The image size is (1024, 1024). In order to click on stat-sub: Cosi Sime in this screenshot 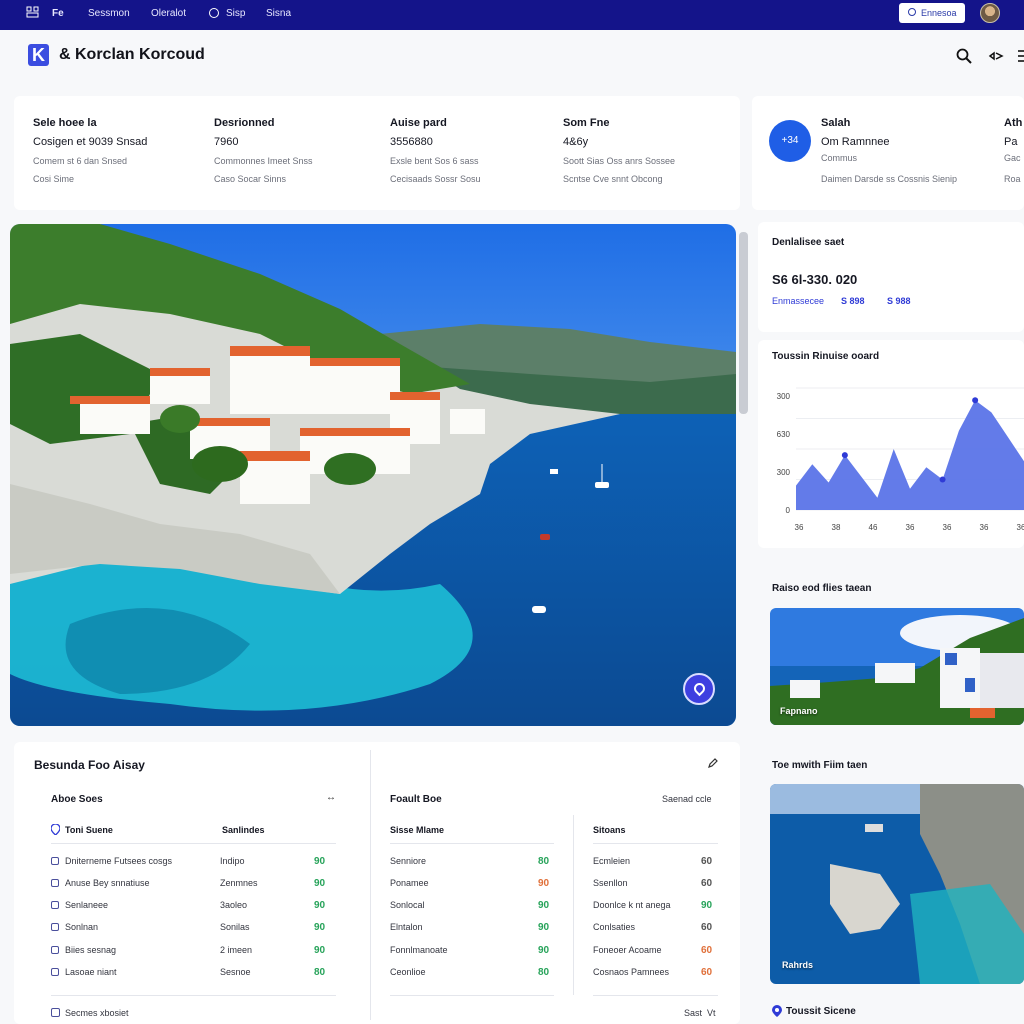, I will do `click(54, 179)`.